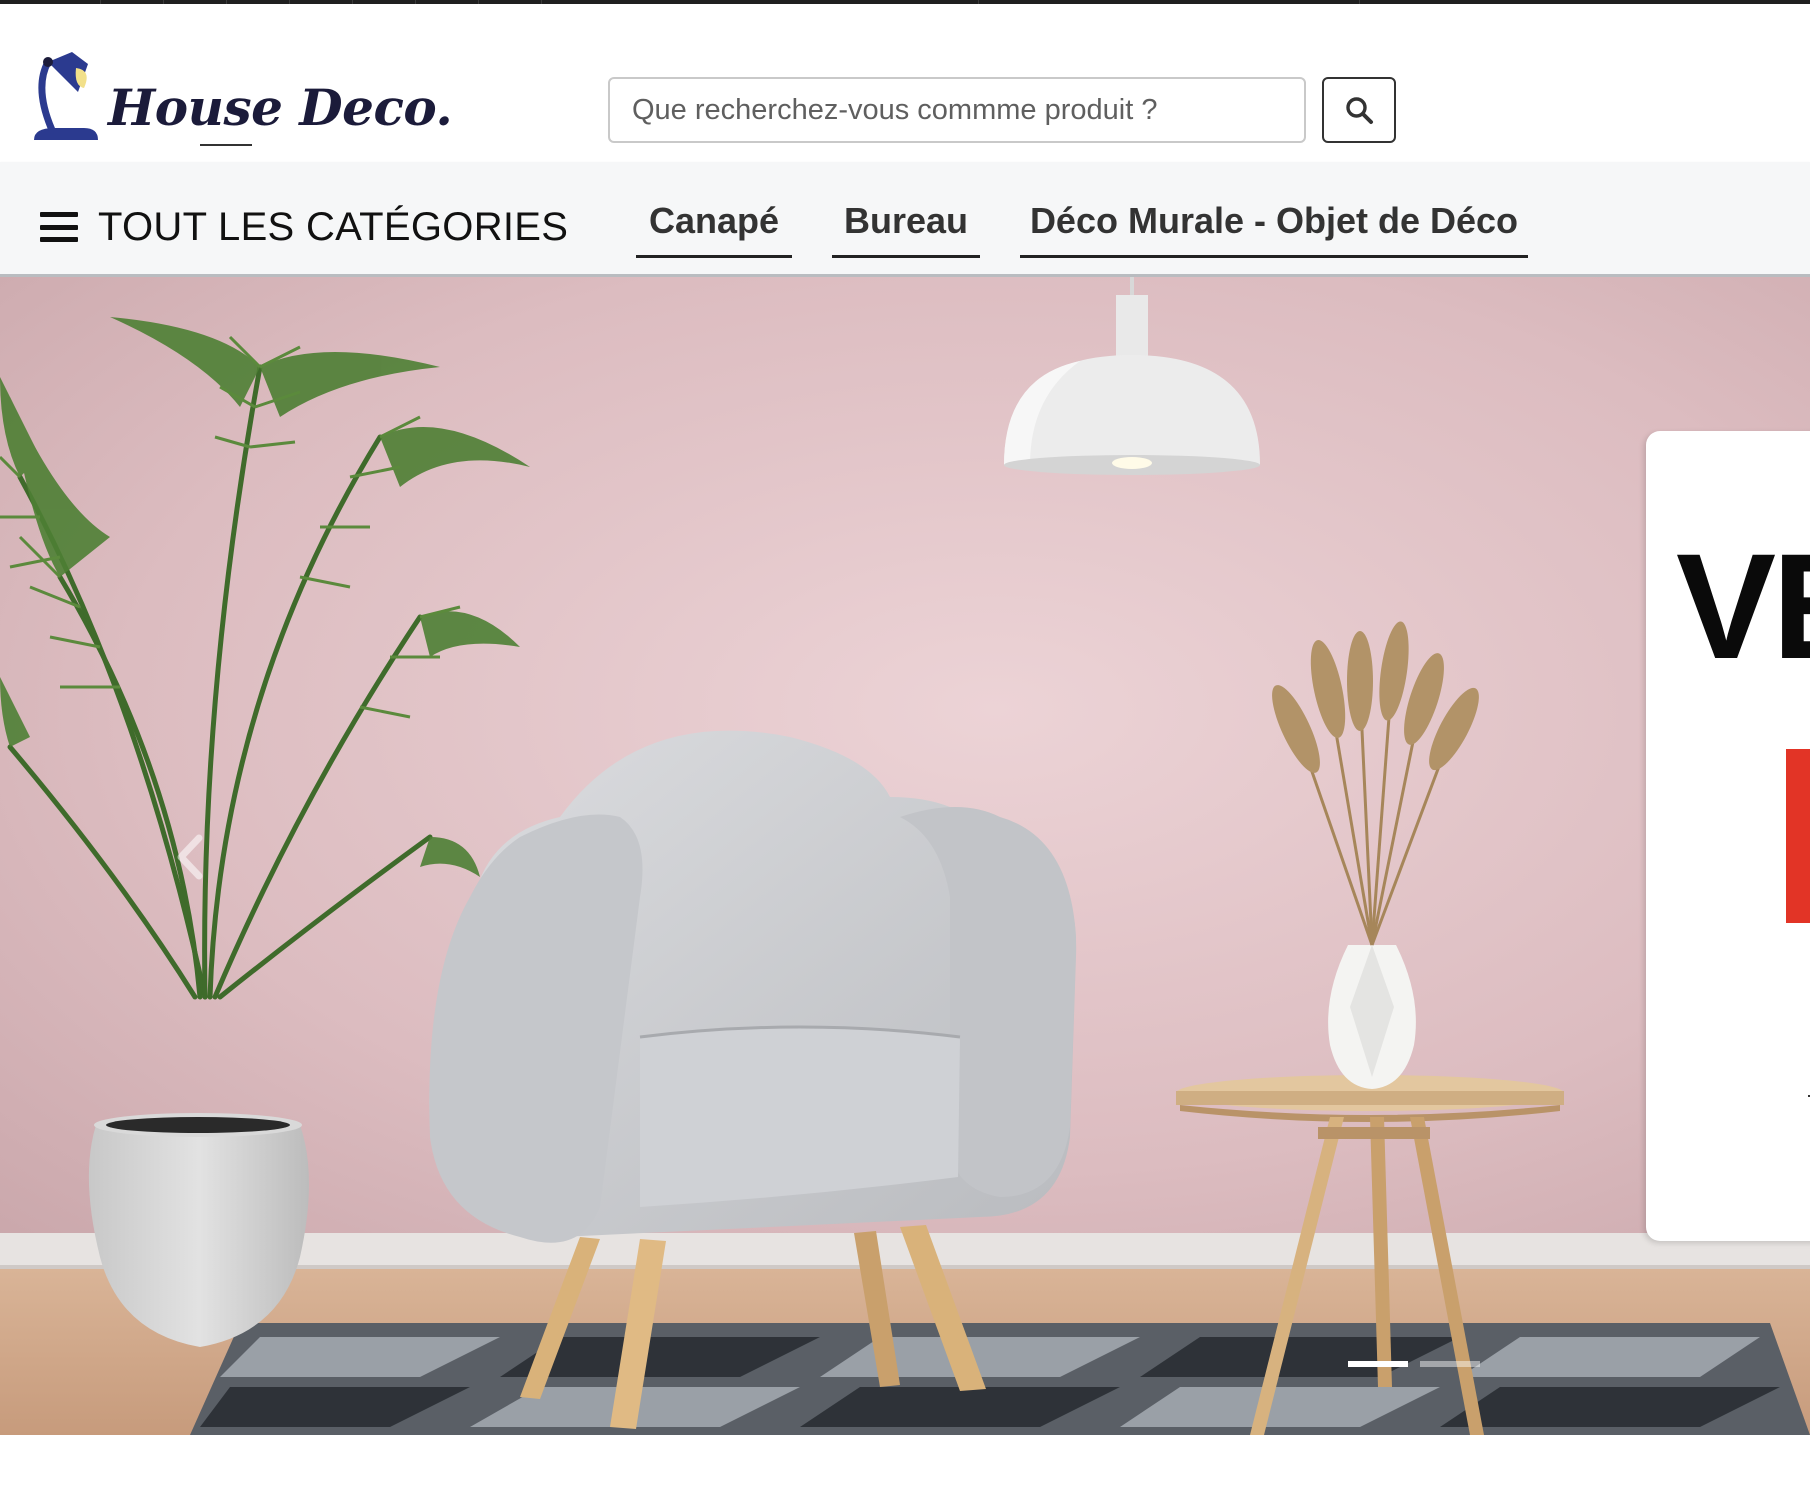 Image resolution: width=1810 pixels, height=1488 pixels. I want to click on all-categories-button: TOUT LES CATÉGORIES, so click(304, 227).